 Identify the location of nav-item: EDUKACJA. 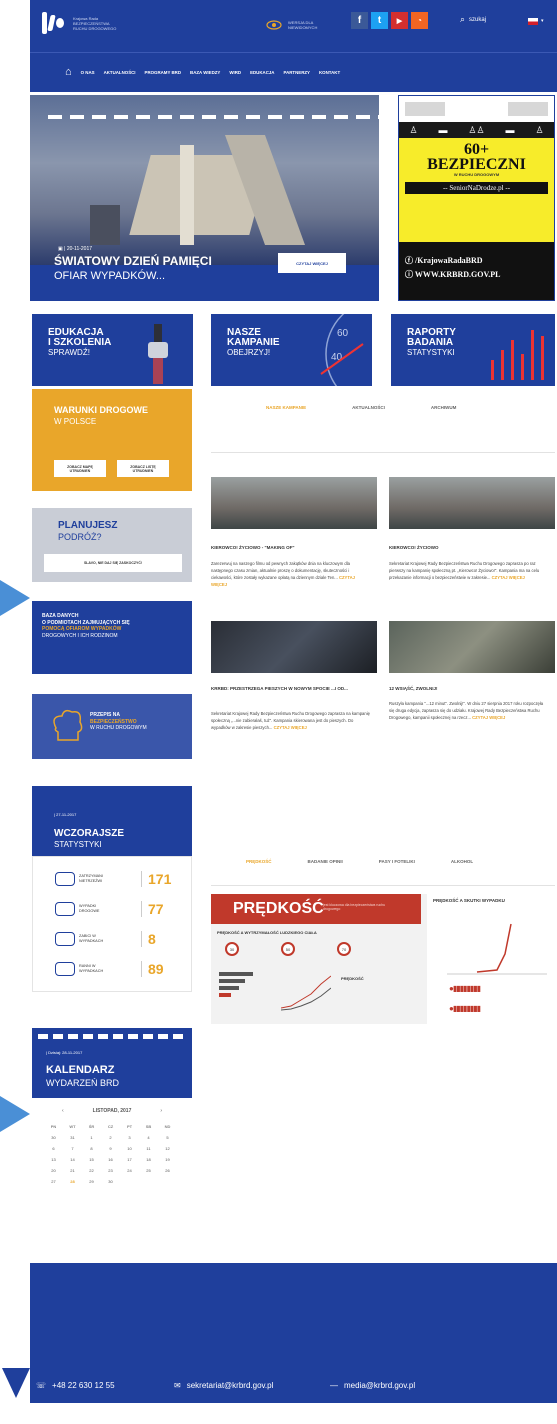
(262, 72).